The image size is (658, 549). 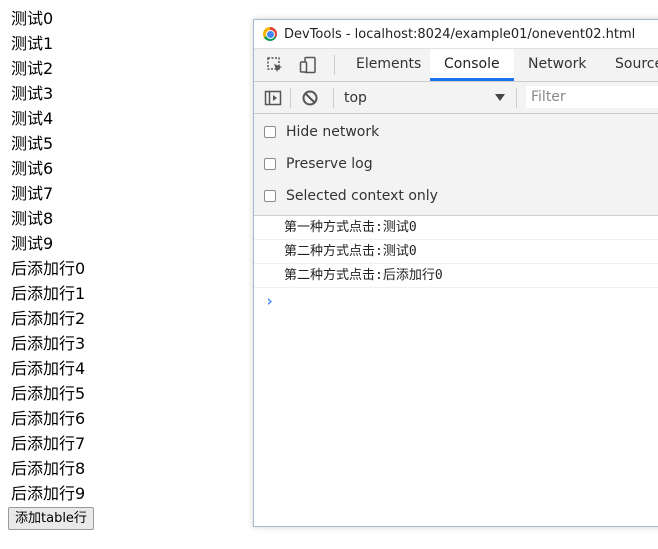 What do you see at coordinates (629, 64) in the screenshot?
I see `tab-sources: Source` at bounding box center [629, 64].